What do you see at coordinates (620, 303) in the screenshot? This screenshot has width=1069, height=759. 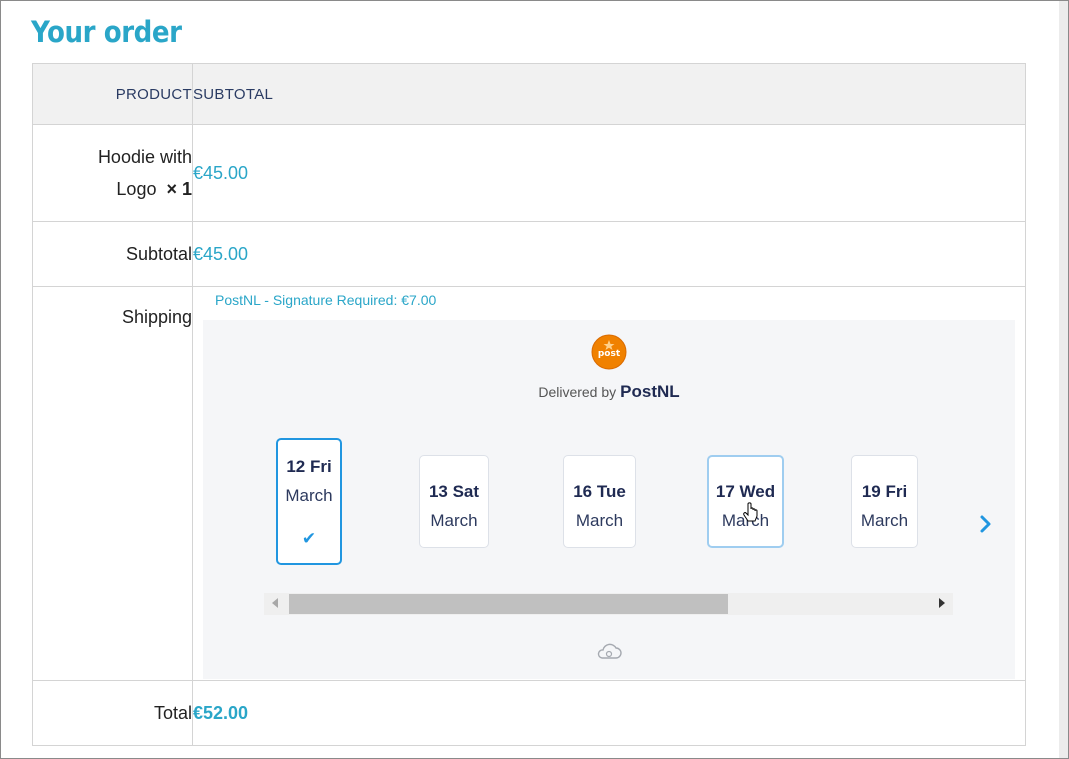 I see `shipping-method: PostNL - Signature Required: €7.00` at bounding box center [620, 303].